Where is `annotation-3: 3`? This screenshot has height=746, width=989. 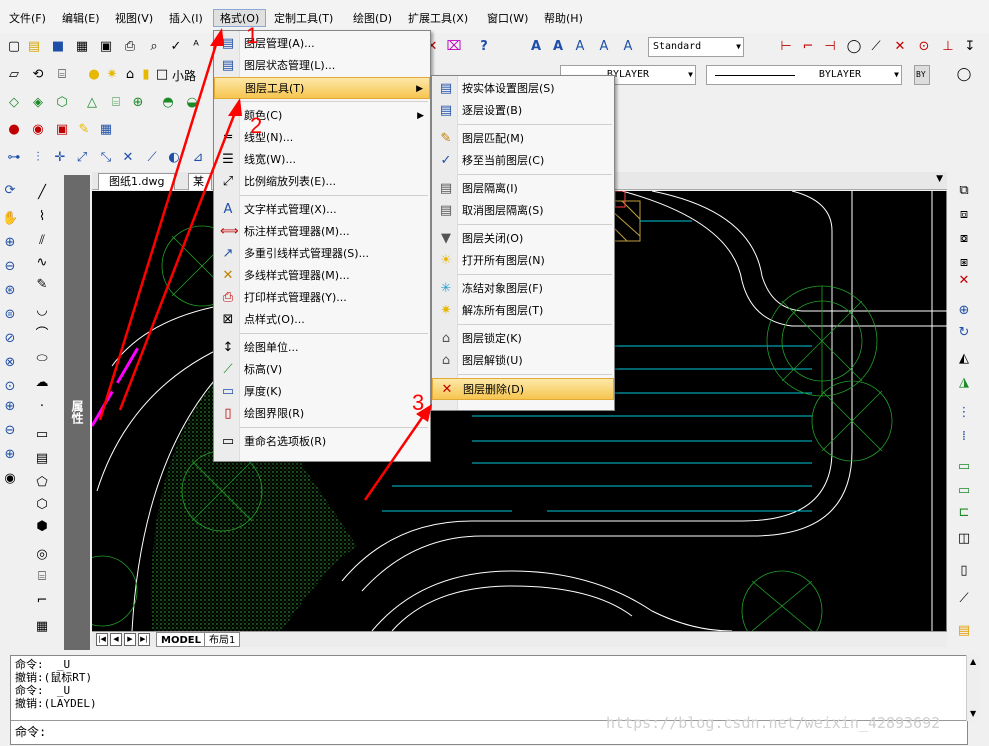 annotation-3: 3 is located at coordinates (418, 402).